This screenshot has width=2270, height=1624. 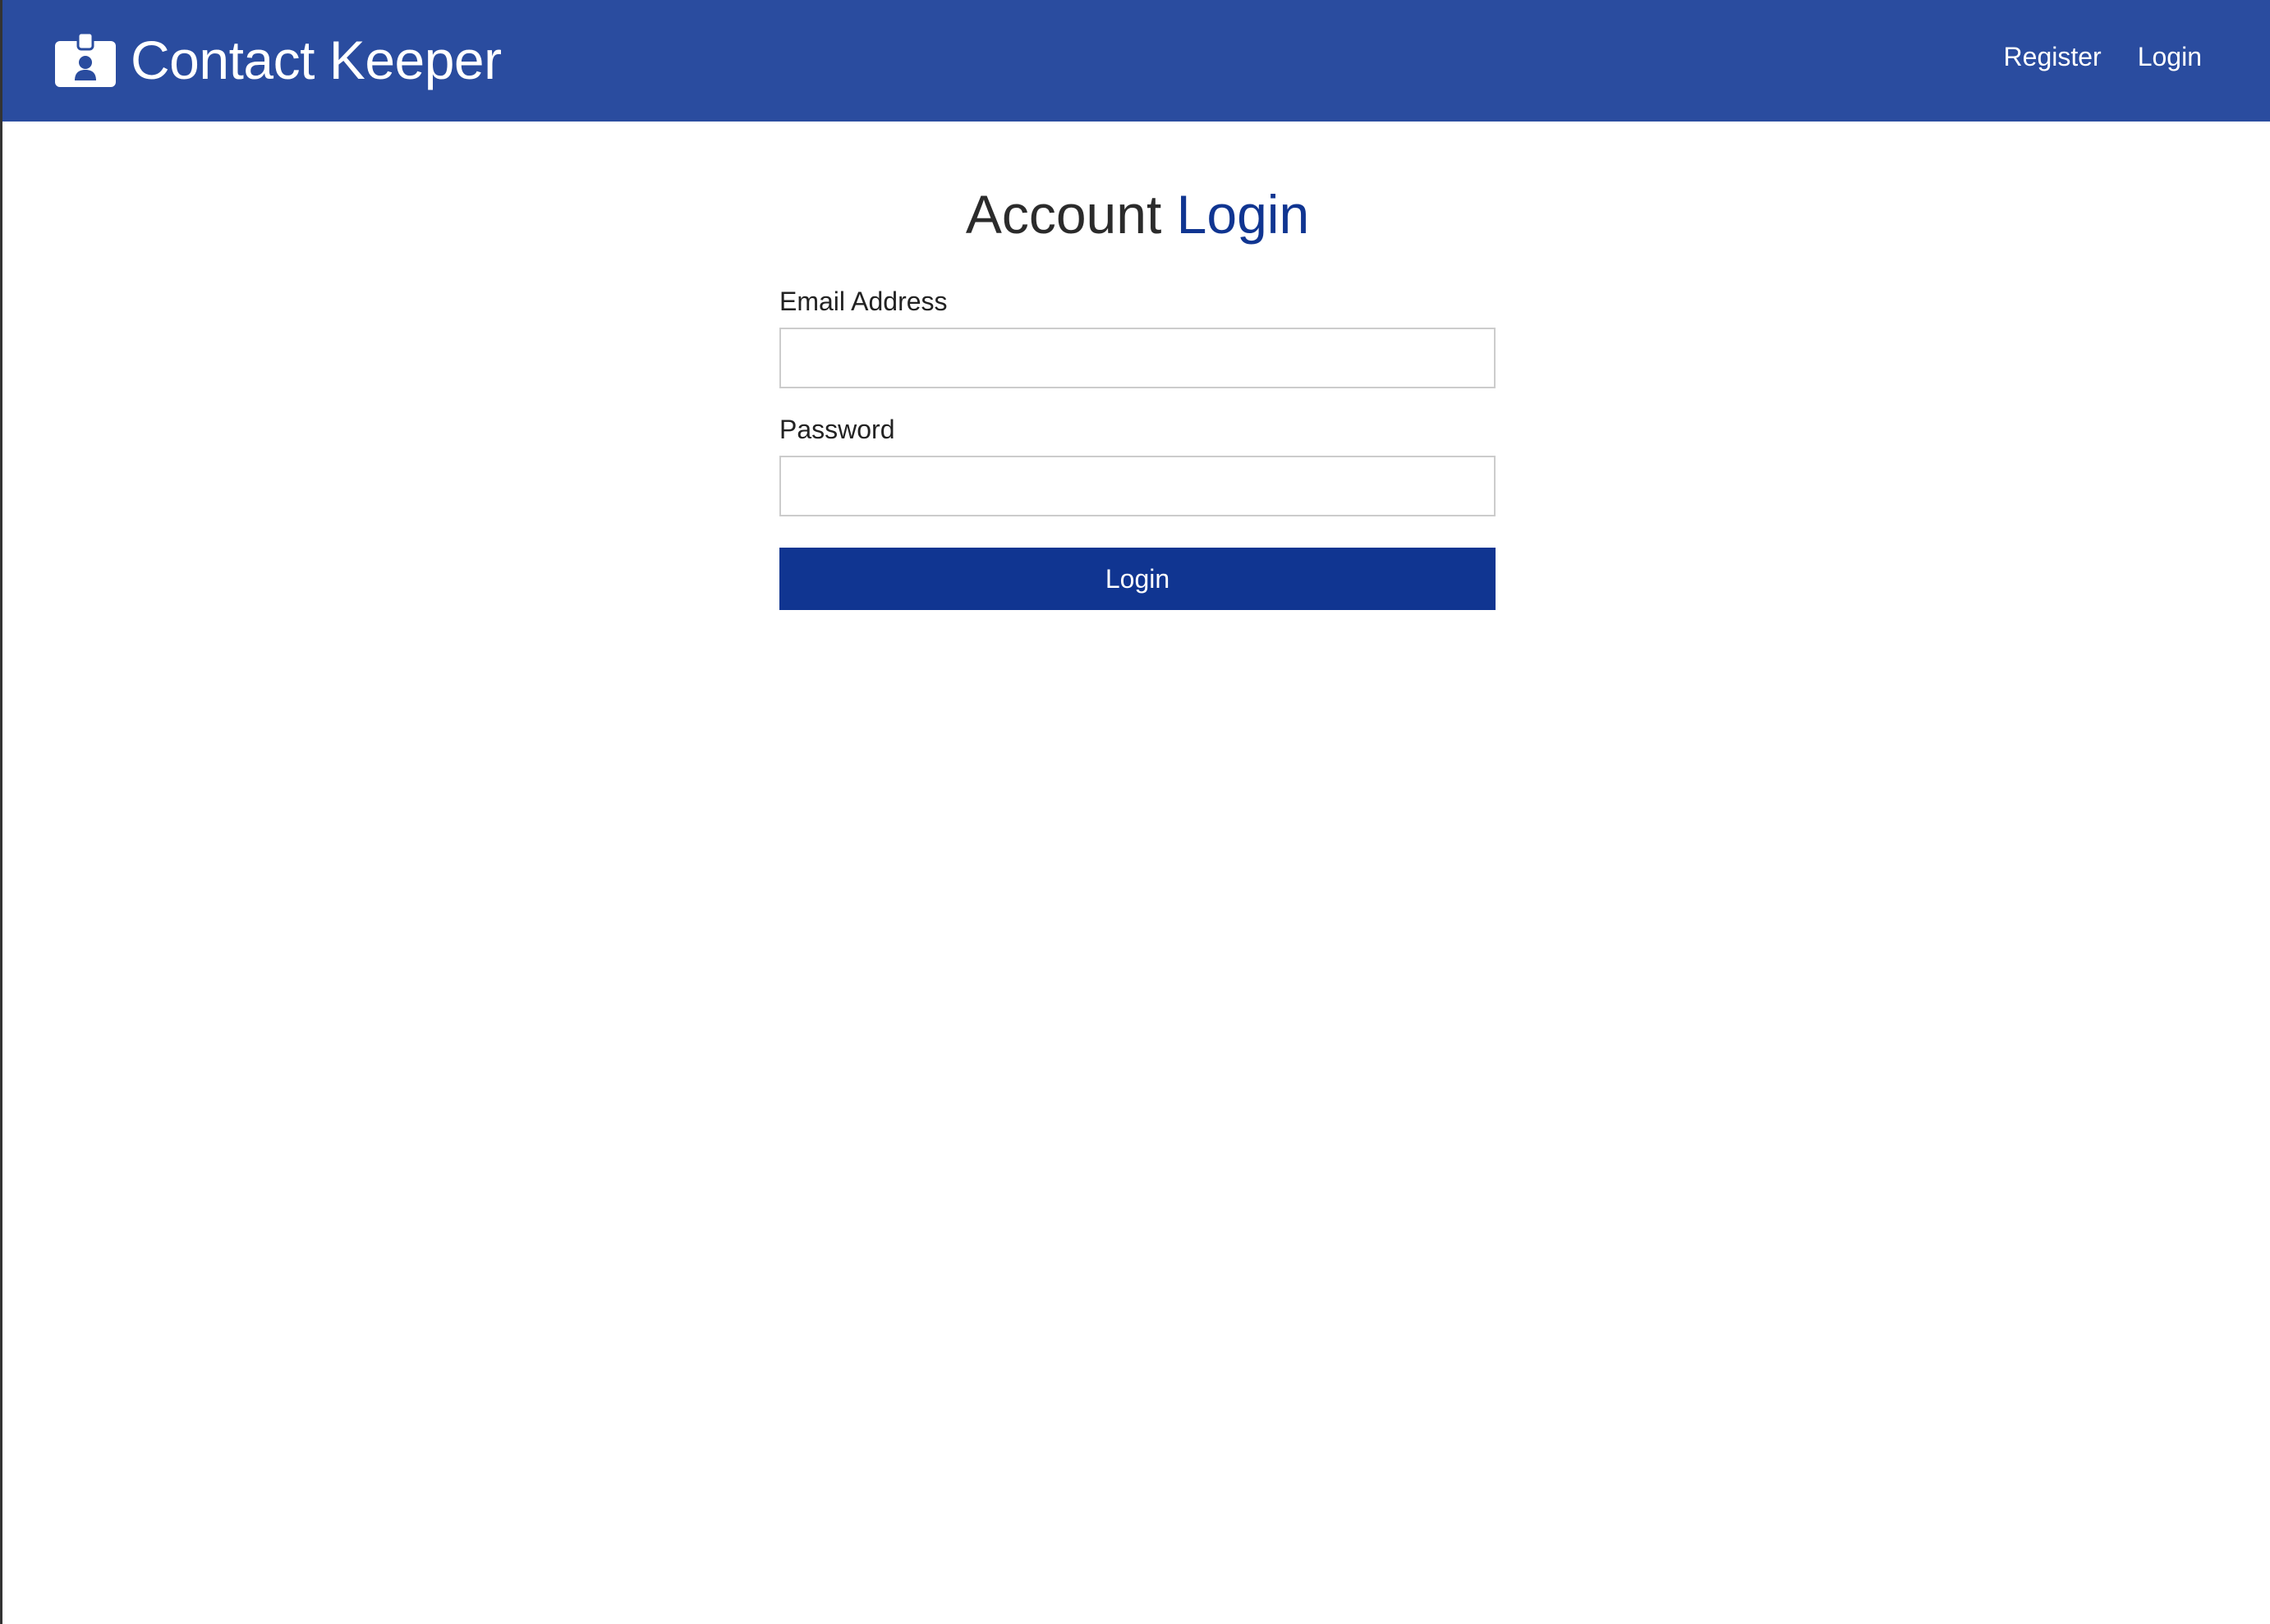 I want to click on login-button: Login, so click(x=1137, y=579).